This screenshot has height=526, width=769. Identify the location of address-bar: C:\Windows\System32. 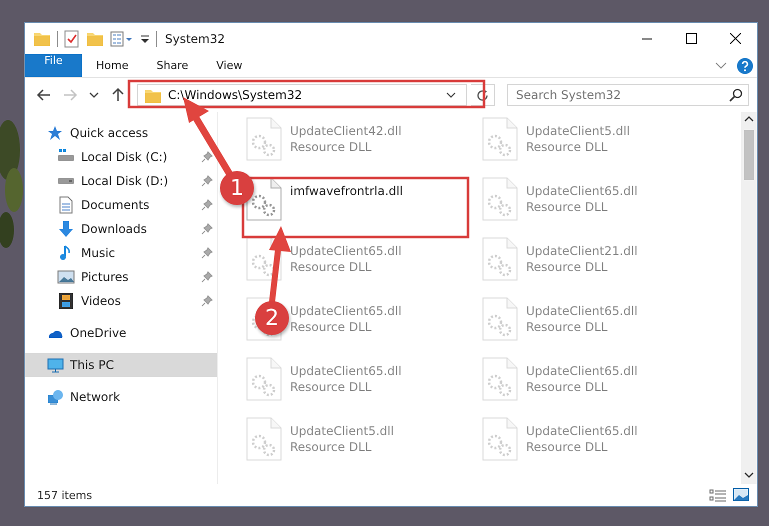
(302, 95).